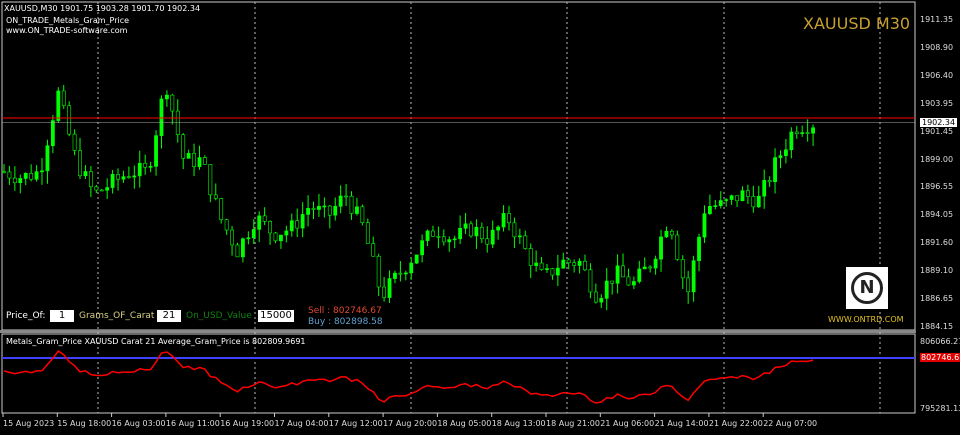 The height and width of the screenshot is (435, 960). I want to click on usd-input: 15000, so click(276, 316).